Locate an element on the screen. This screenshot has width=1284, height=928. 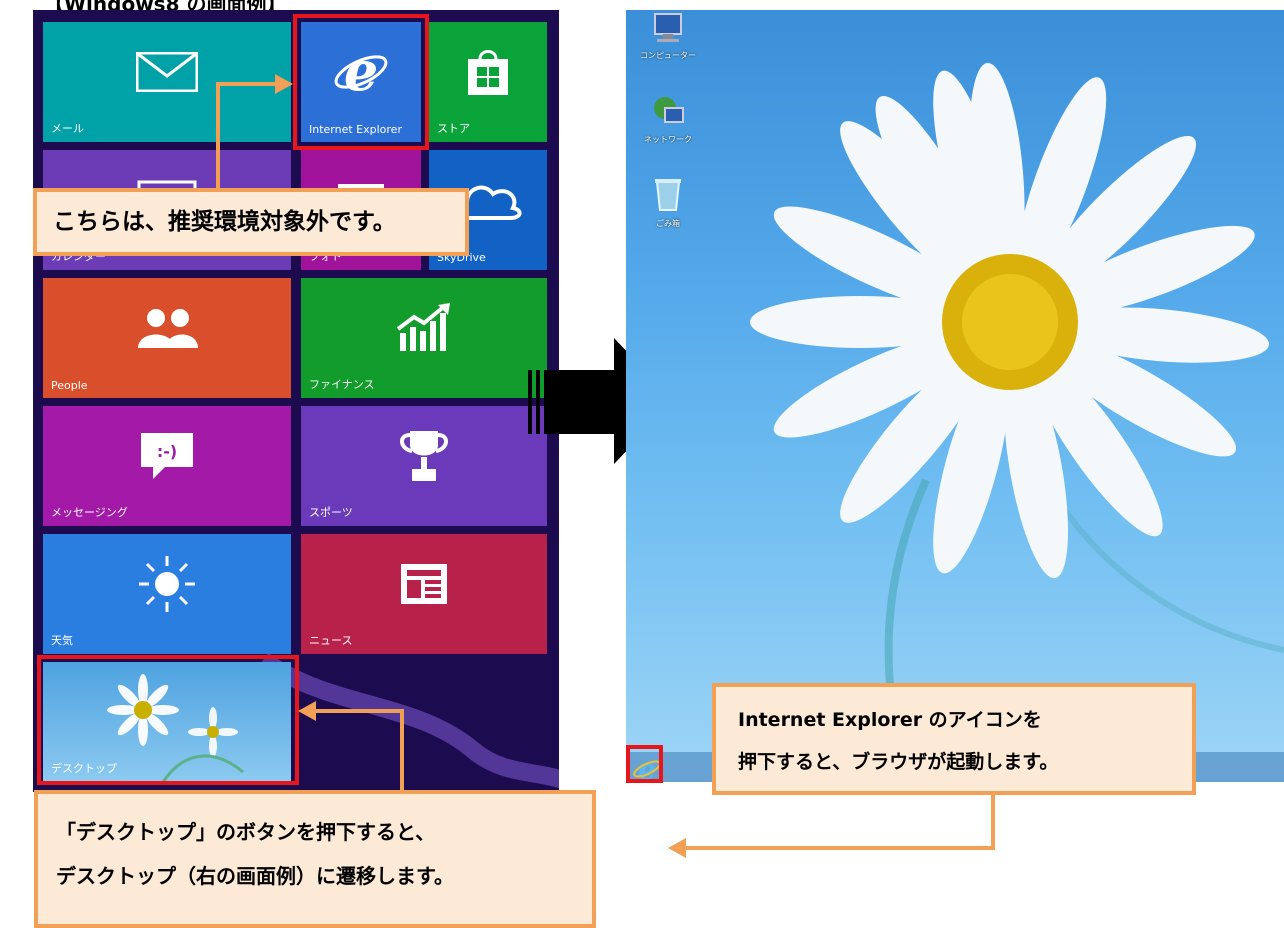
recycle-bin-icon is located at coordinates (668, 195).